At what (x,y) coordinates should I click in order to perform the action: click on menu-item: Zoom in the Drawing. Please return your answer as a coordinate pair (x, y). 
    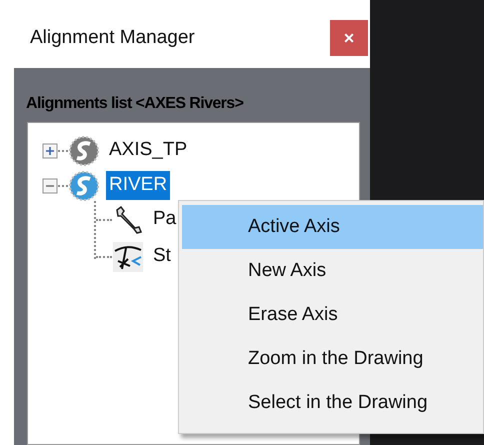
    Looking at the image, I should click on (332, 359).